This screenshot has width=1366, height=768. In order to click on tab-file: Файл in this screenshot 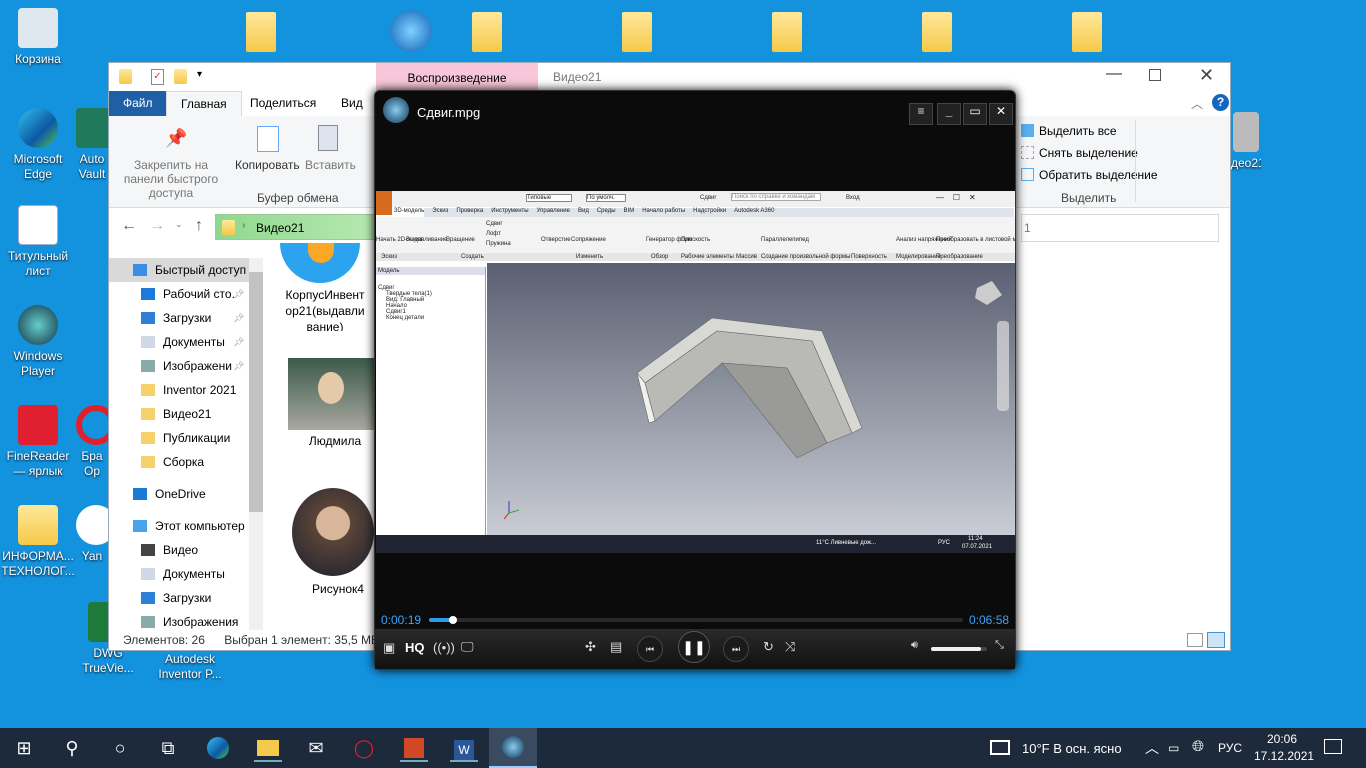, I will do `click(137, 103)`.